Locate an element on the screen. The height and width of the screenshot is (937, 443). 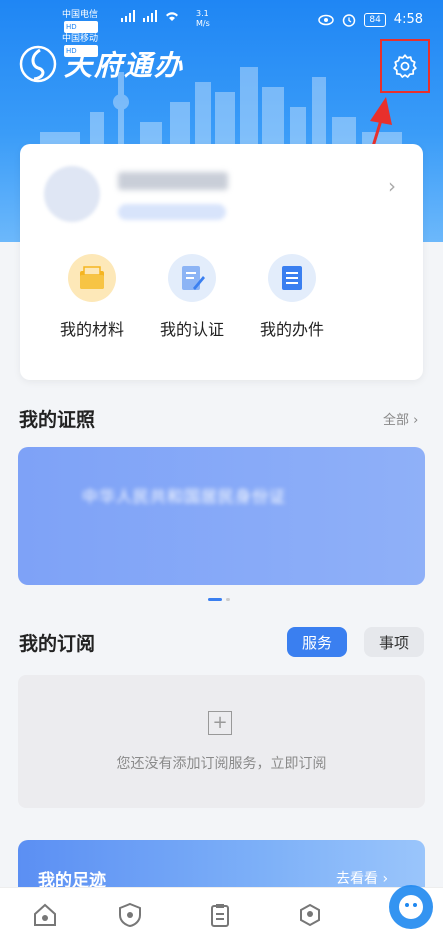
logo-mark-icon is located at coordinates (38, 64).